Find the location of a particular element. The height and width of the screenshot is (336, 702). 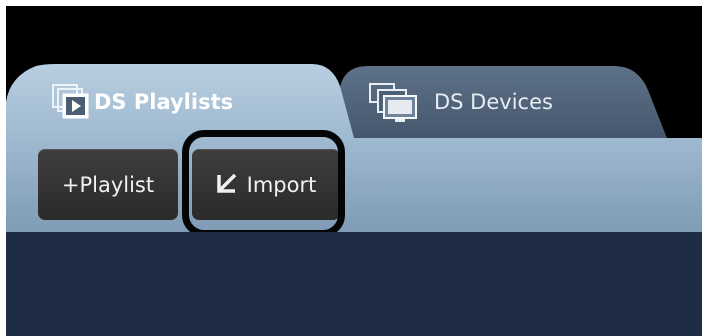

add-playlist-button: +Playlist is located at coordinates (108, 184).